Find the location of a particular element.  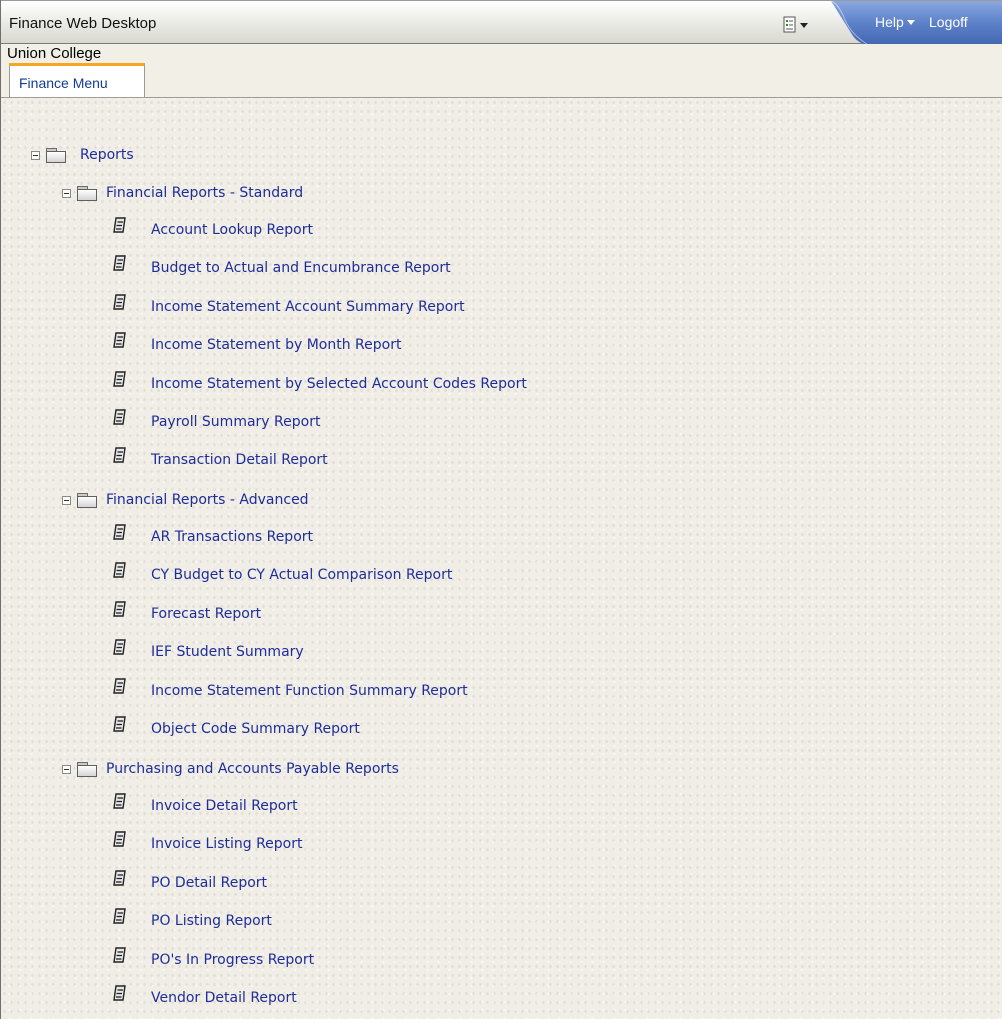

report-item: Account Lookup Report is located at coordinates (213, 230).